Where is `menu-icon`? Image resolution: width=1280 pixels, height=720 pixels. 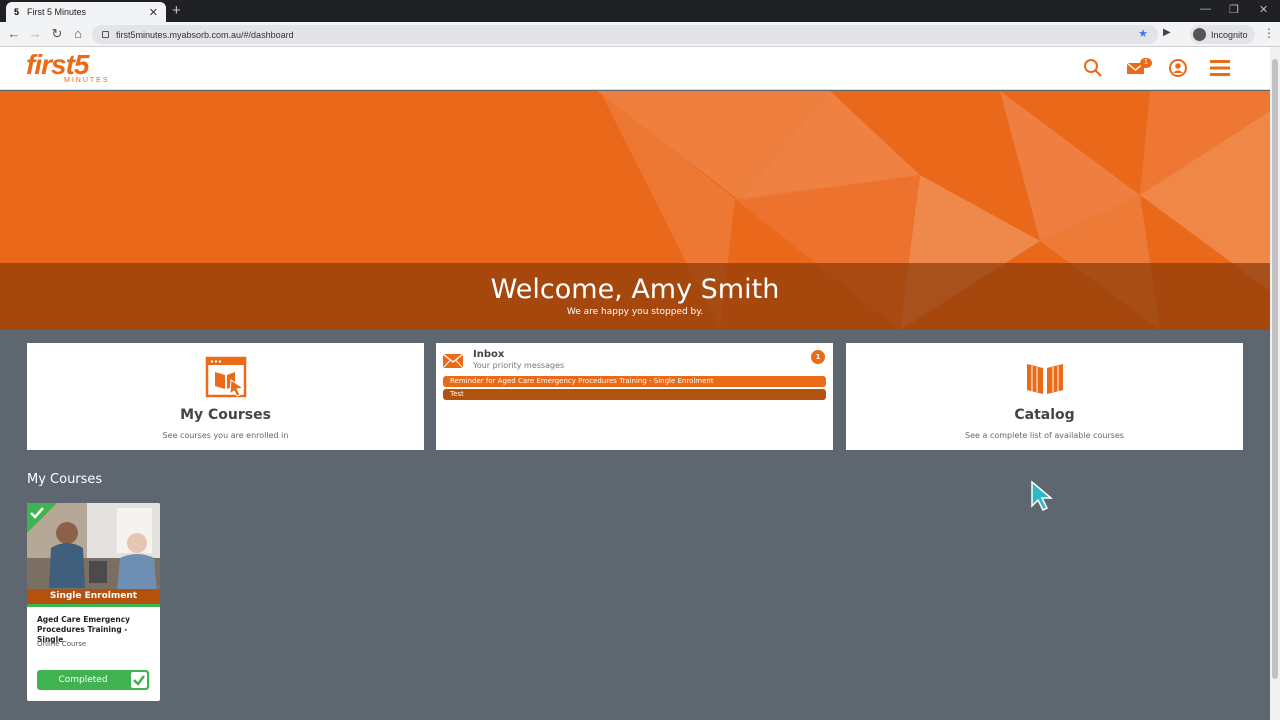 menu-icon is located at coordinates (1220, 68).